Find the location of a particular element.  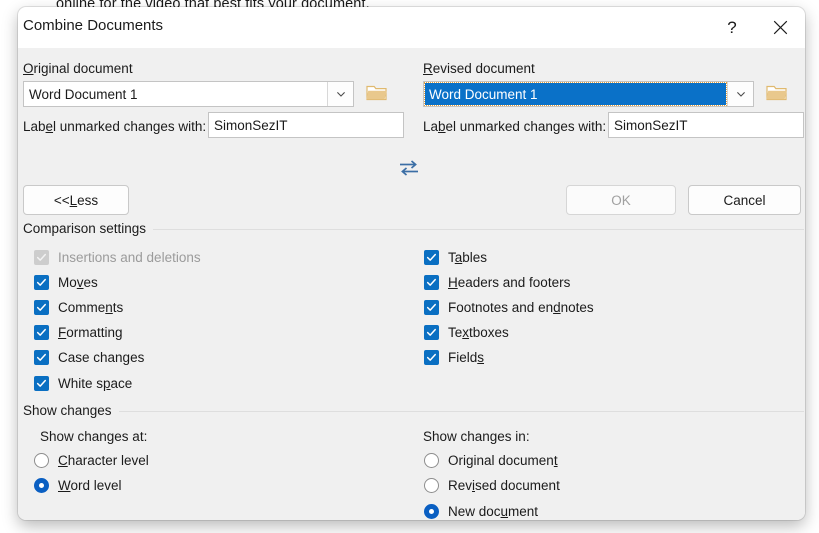

revised-browse-folder-icon is located at coordinates (777, 93).